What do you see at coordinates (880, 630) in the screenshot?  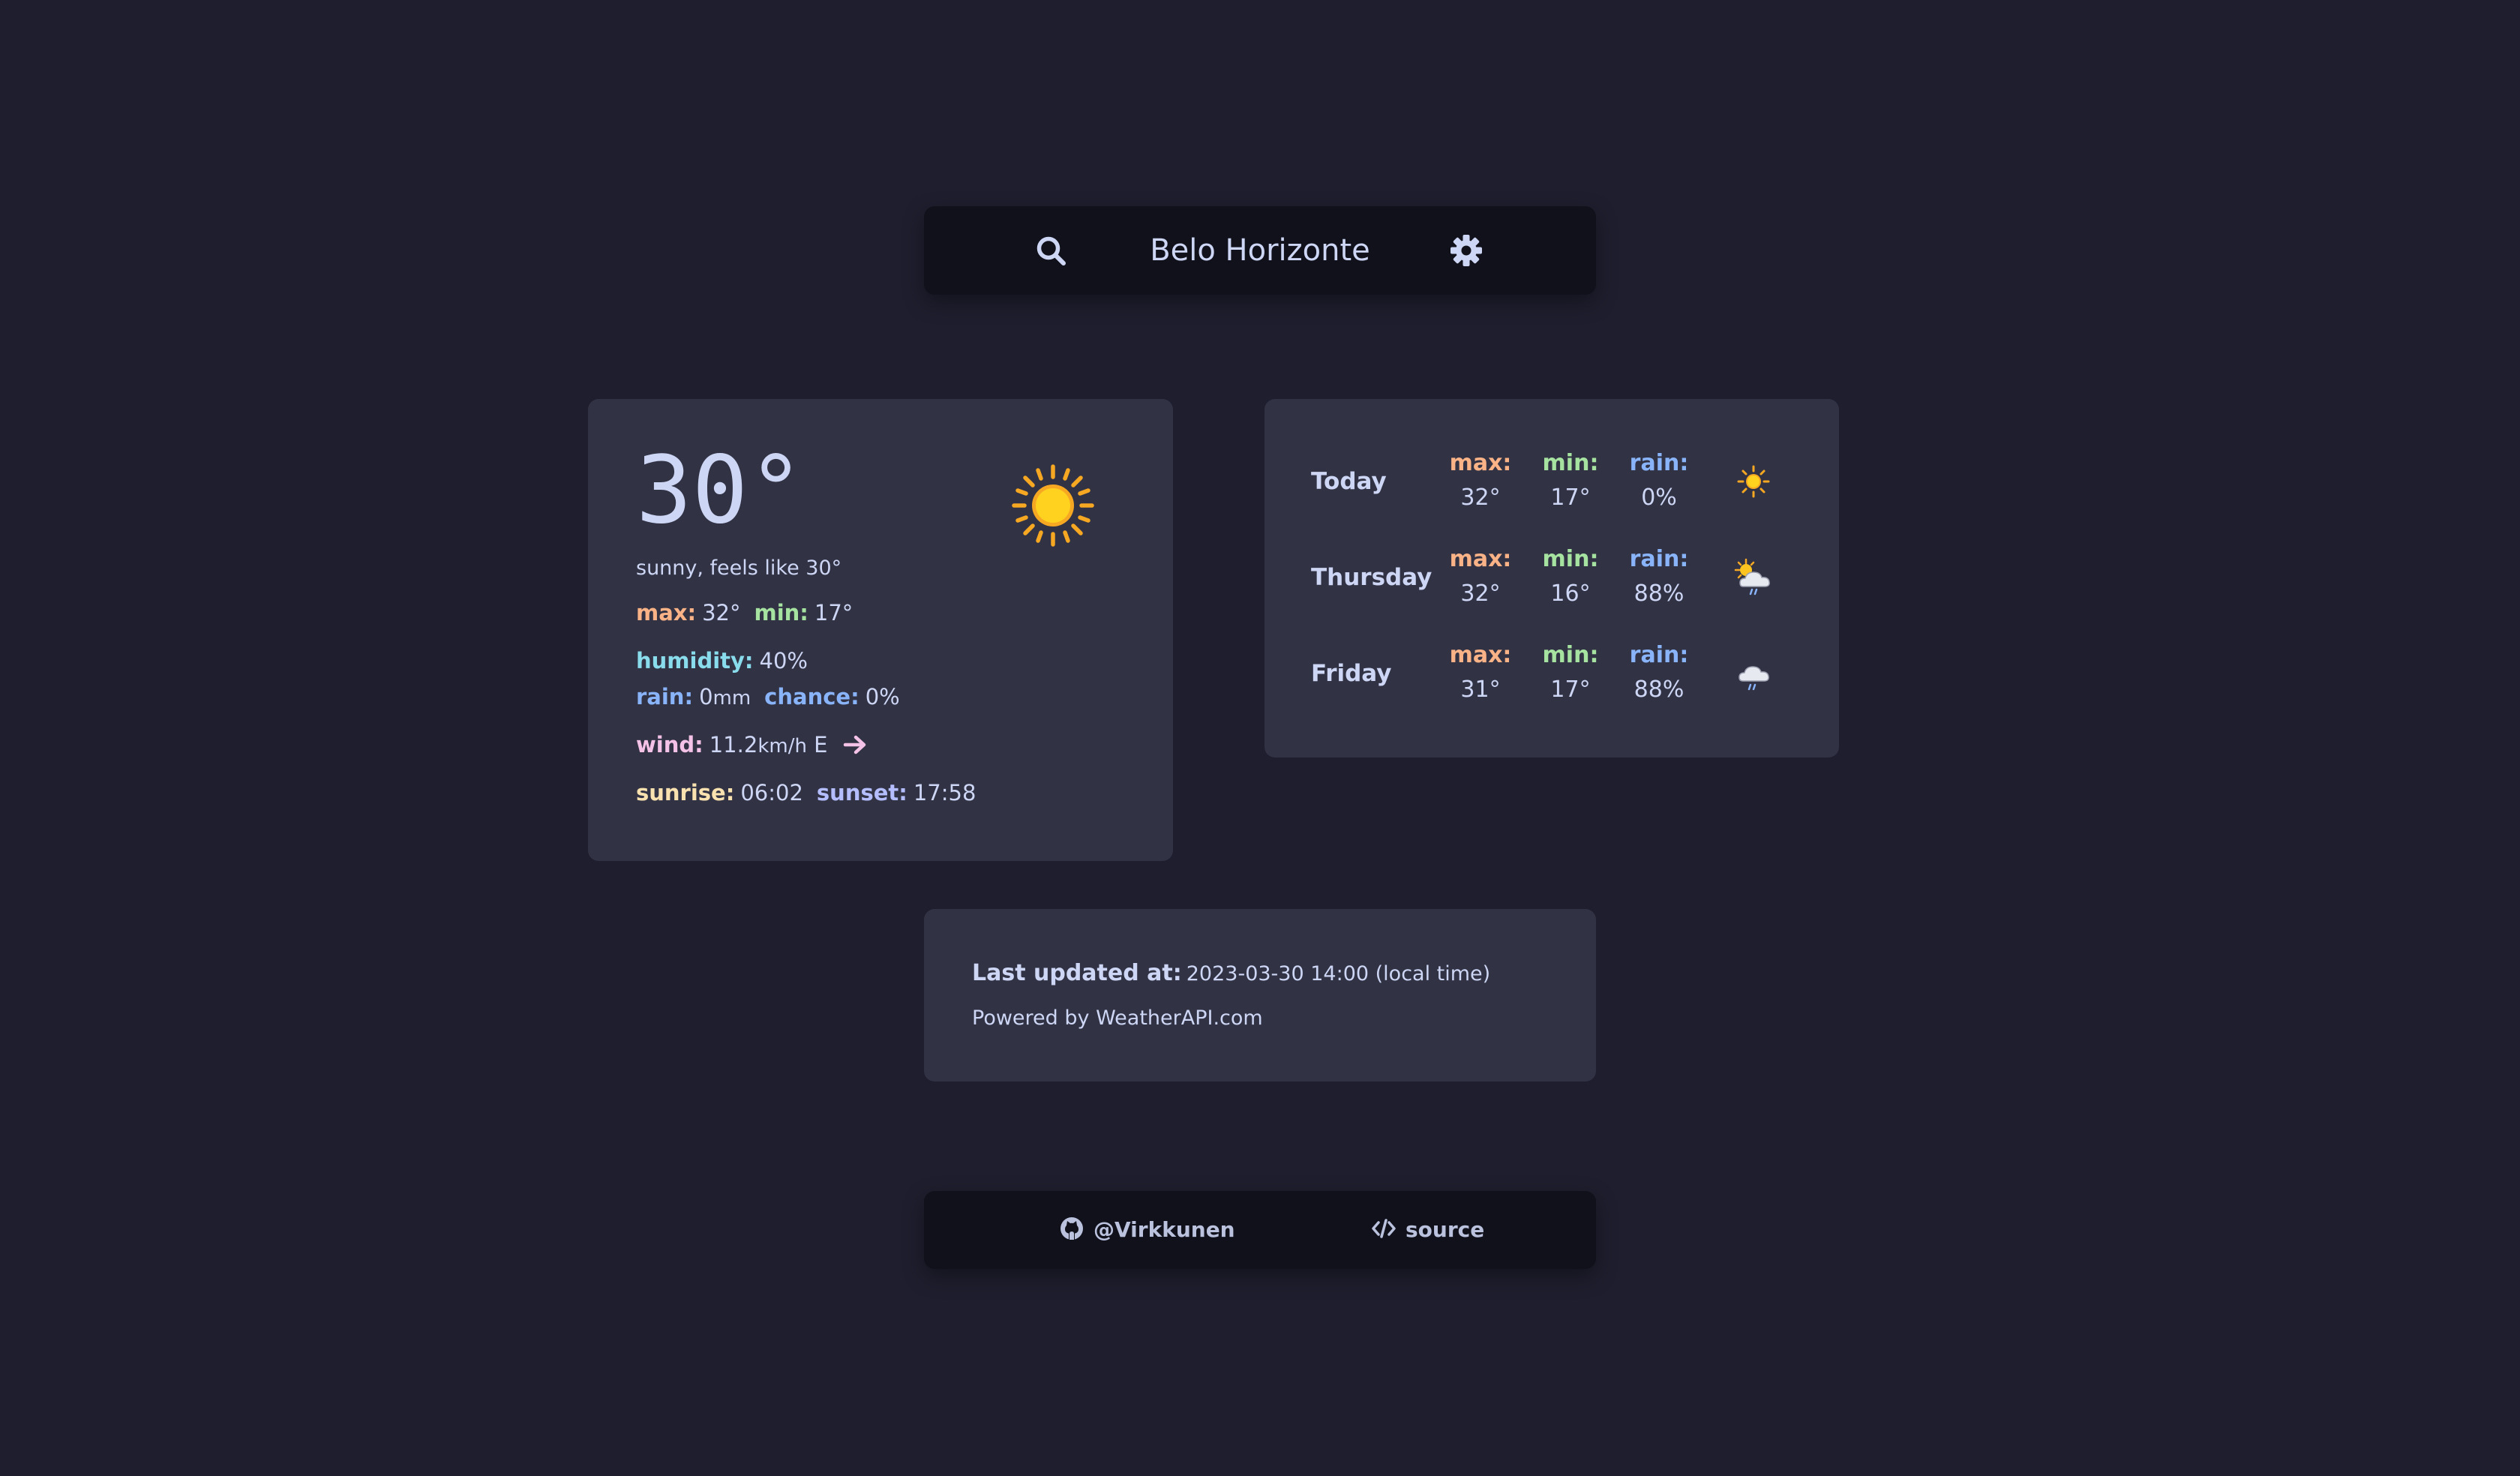 I see `current-weather-card: 30° sunny, feels like 30° max: 32° min: 17°` at bounding box center [880, 630].